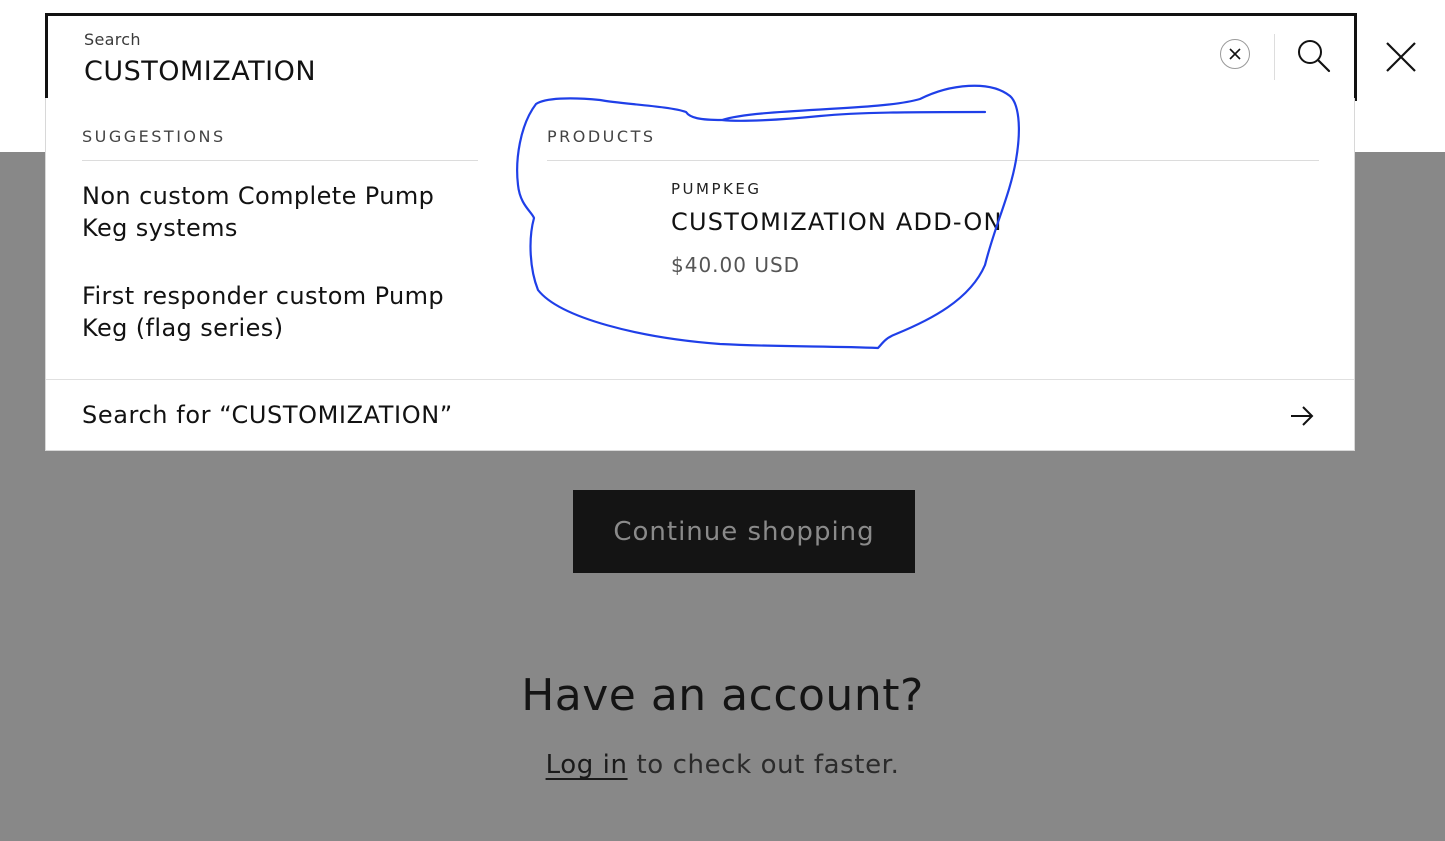 The width and height of the screenshot is (1445, 841). I want to click on search-submit-button, so click(1314, 56).